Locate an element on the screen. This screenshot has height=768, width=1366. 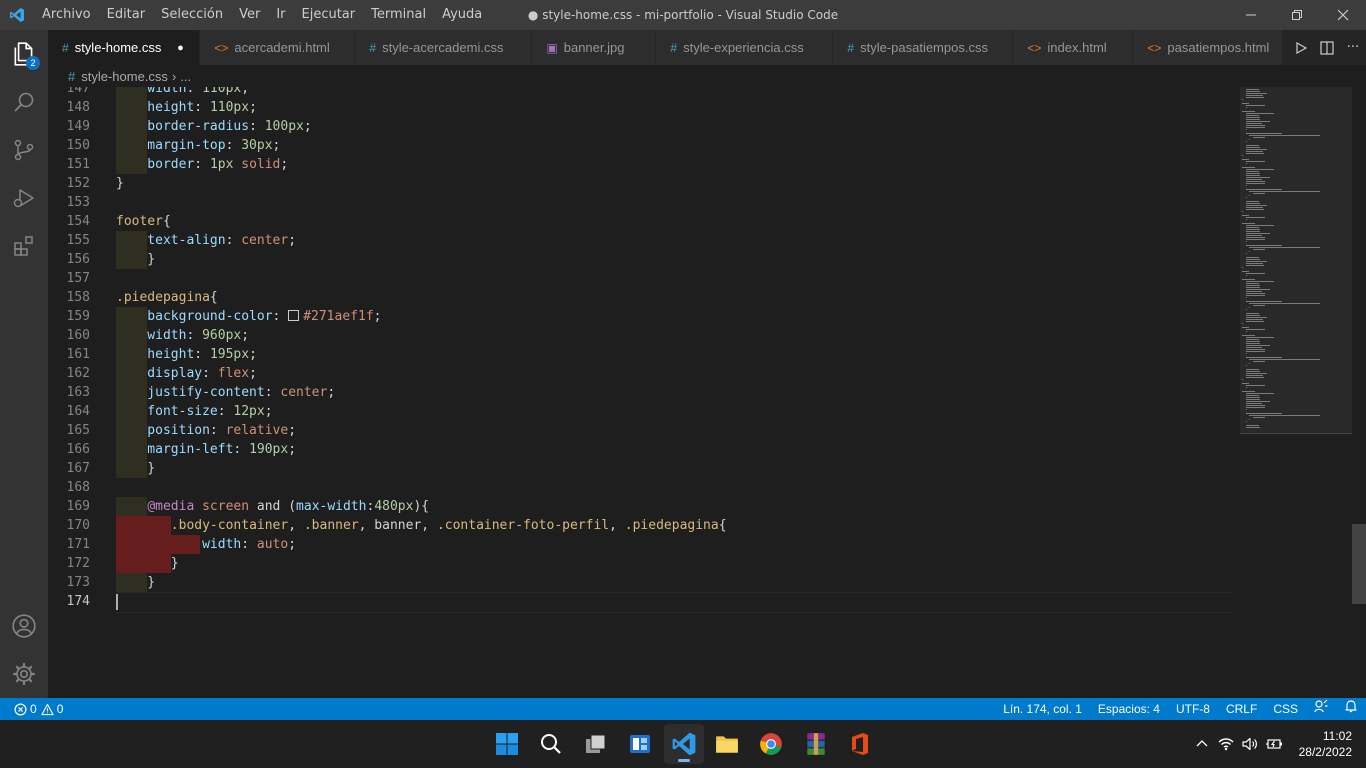
feedback-button is located at coordinates (1321, 709).